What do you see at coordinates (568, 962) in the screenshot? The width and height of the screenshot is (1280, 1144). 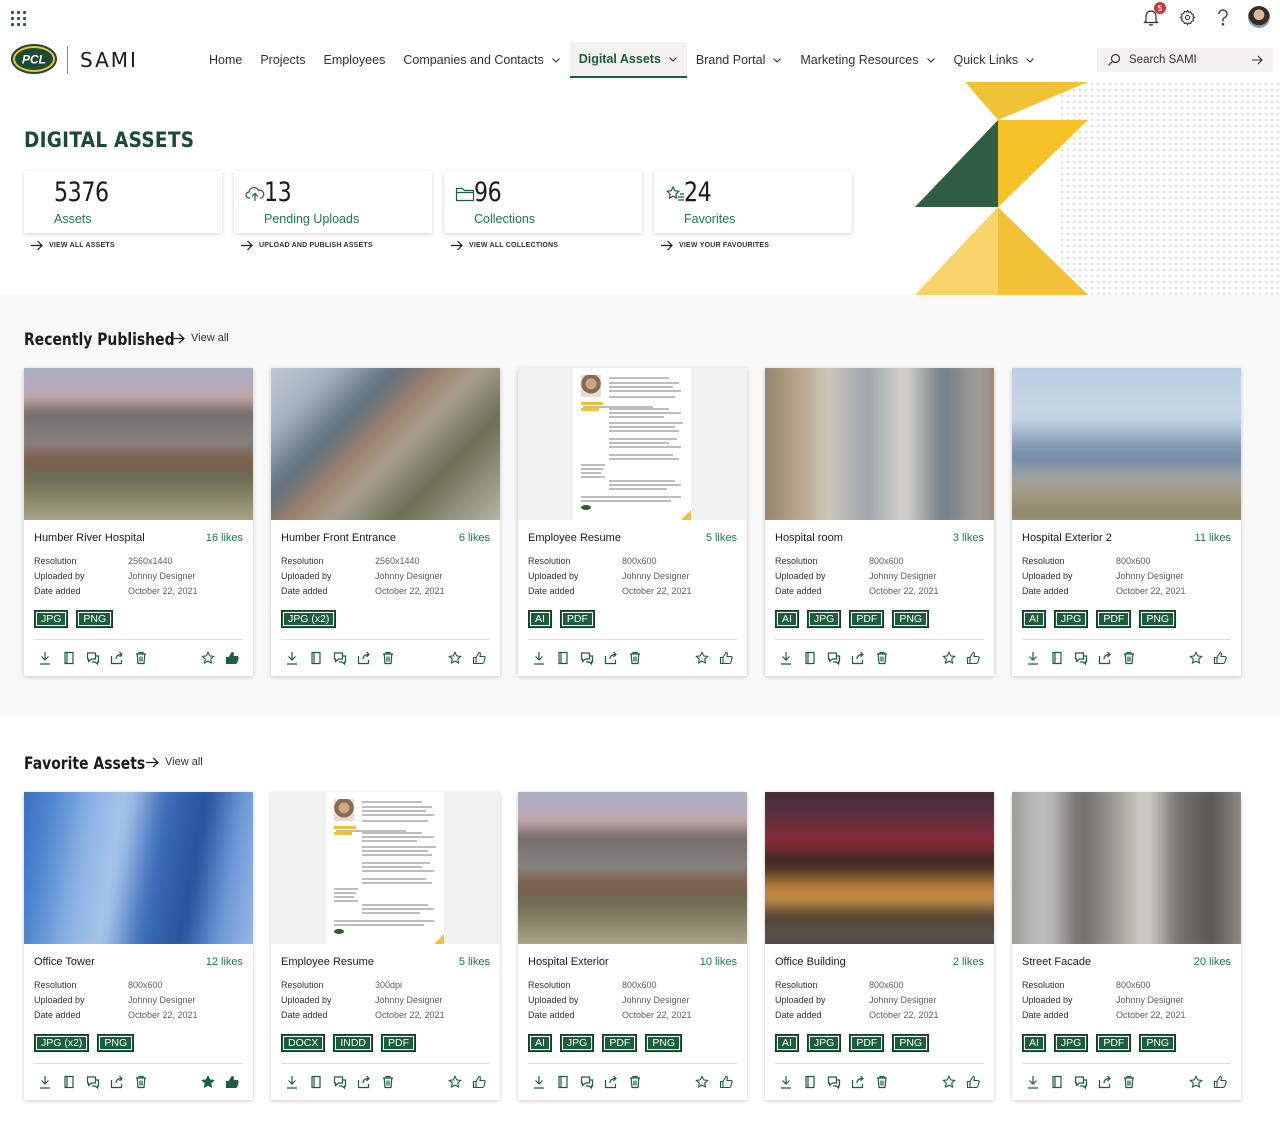 I see `asset-title: Hospital Exterior` at bounding box center [568, 962].